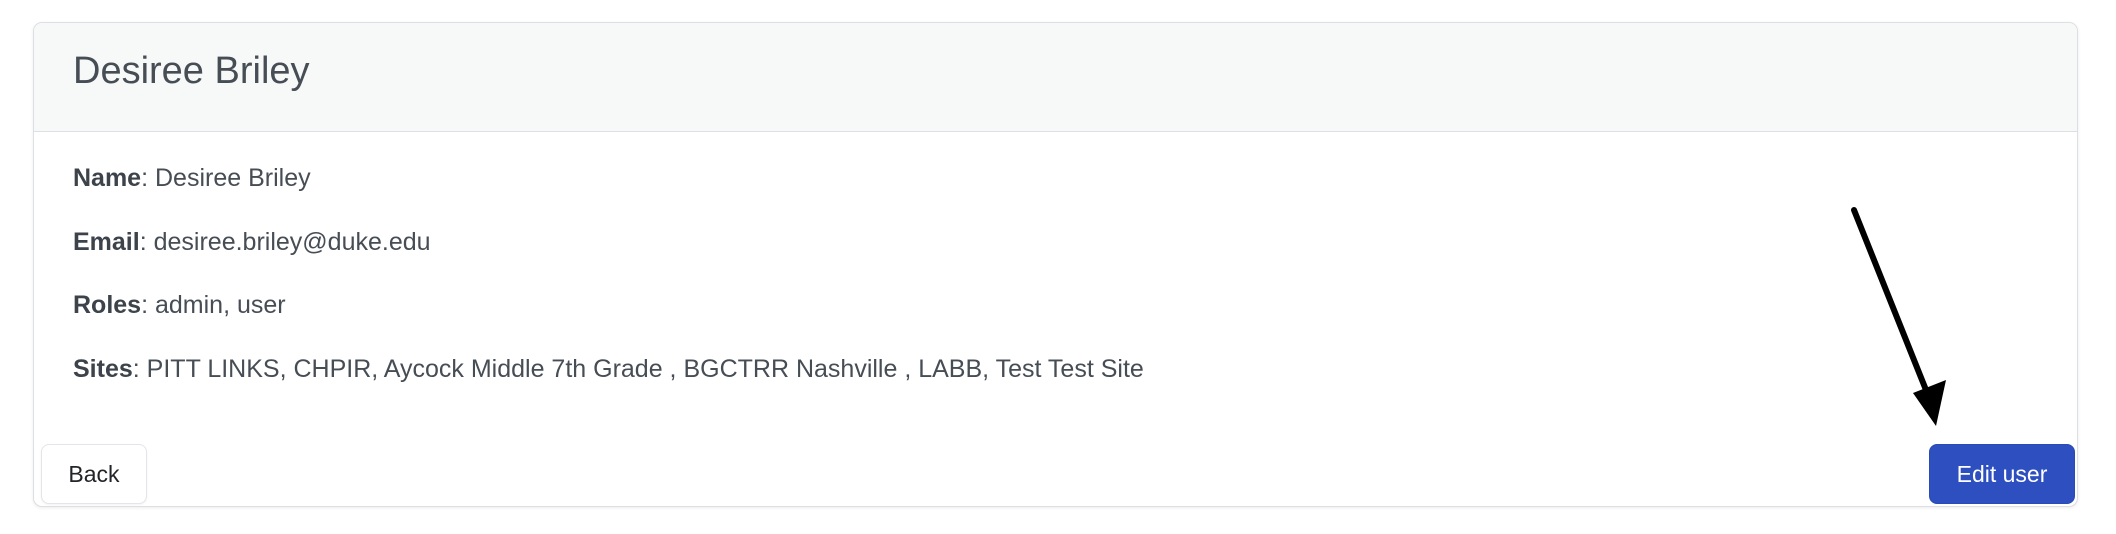  What do you see at coordinates (107, 305) in the screenshot?
I see `roles-label: Roles` at bounding box center [107, 305].